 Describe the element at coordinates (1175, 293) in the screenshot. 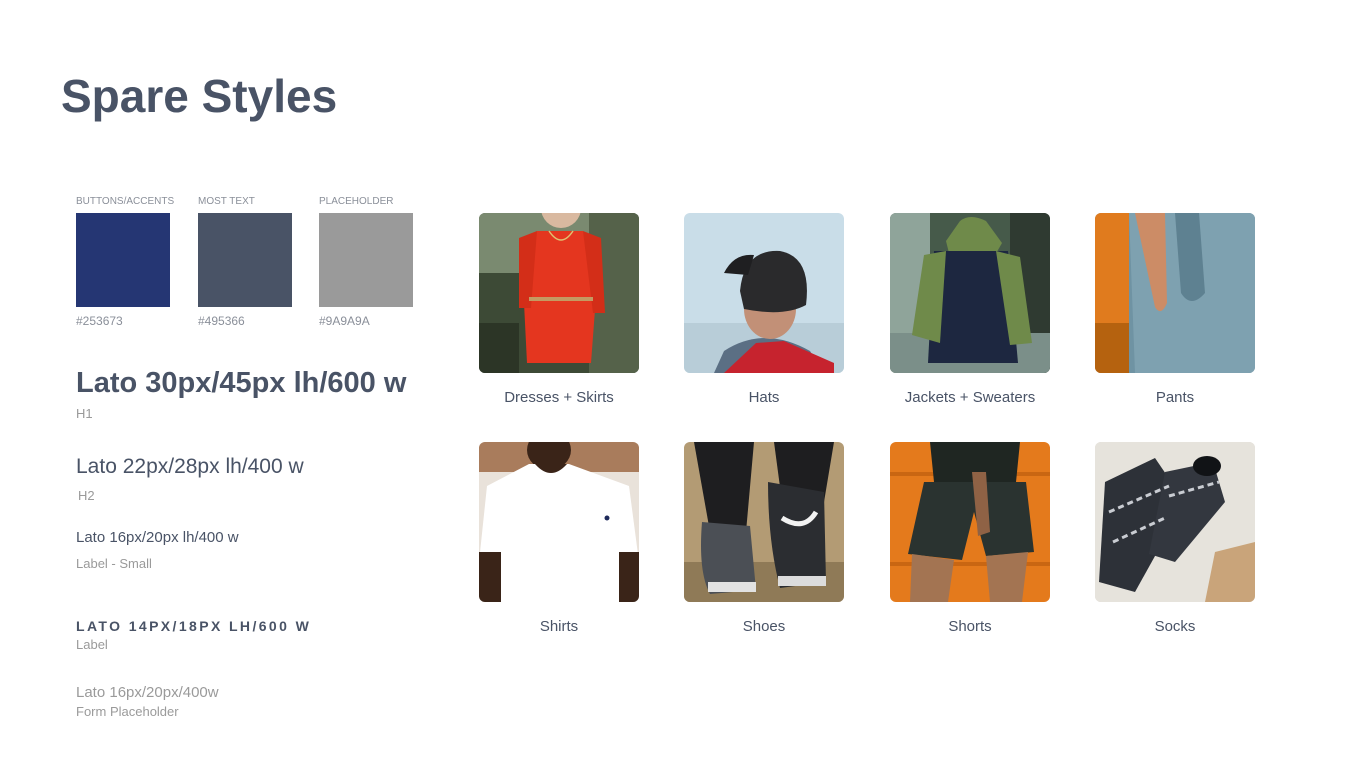

I see `pants-photo` at that location.